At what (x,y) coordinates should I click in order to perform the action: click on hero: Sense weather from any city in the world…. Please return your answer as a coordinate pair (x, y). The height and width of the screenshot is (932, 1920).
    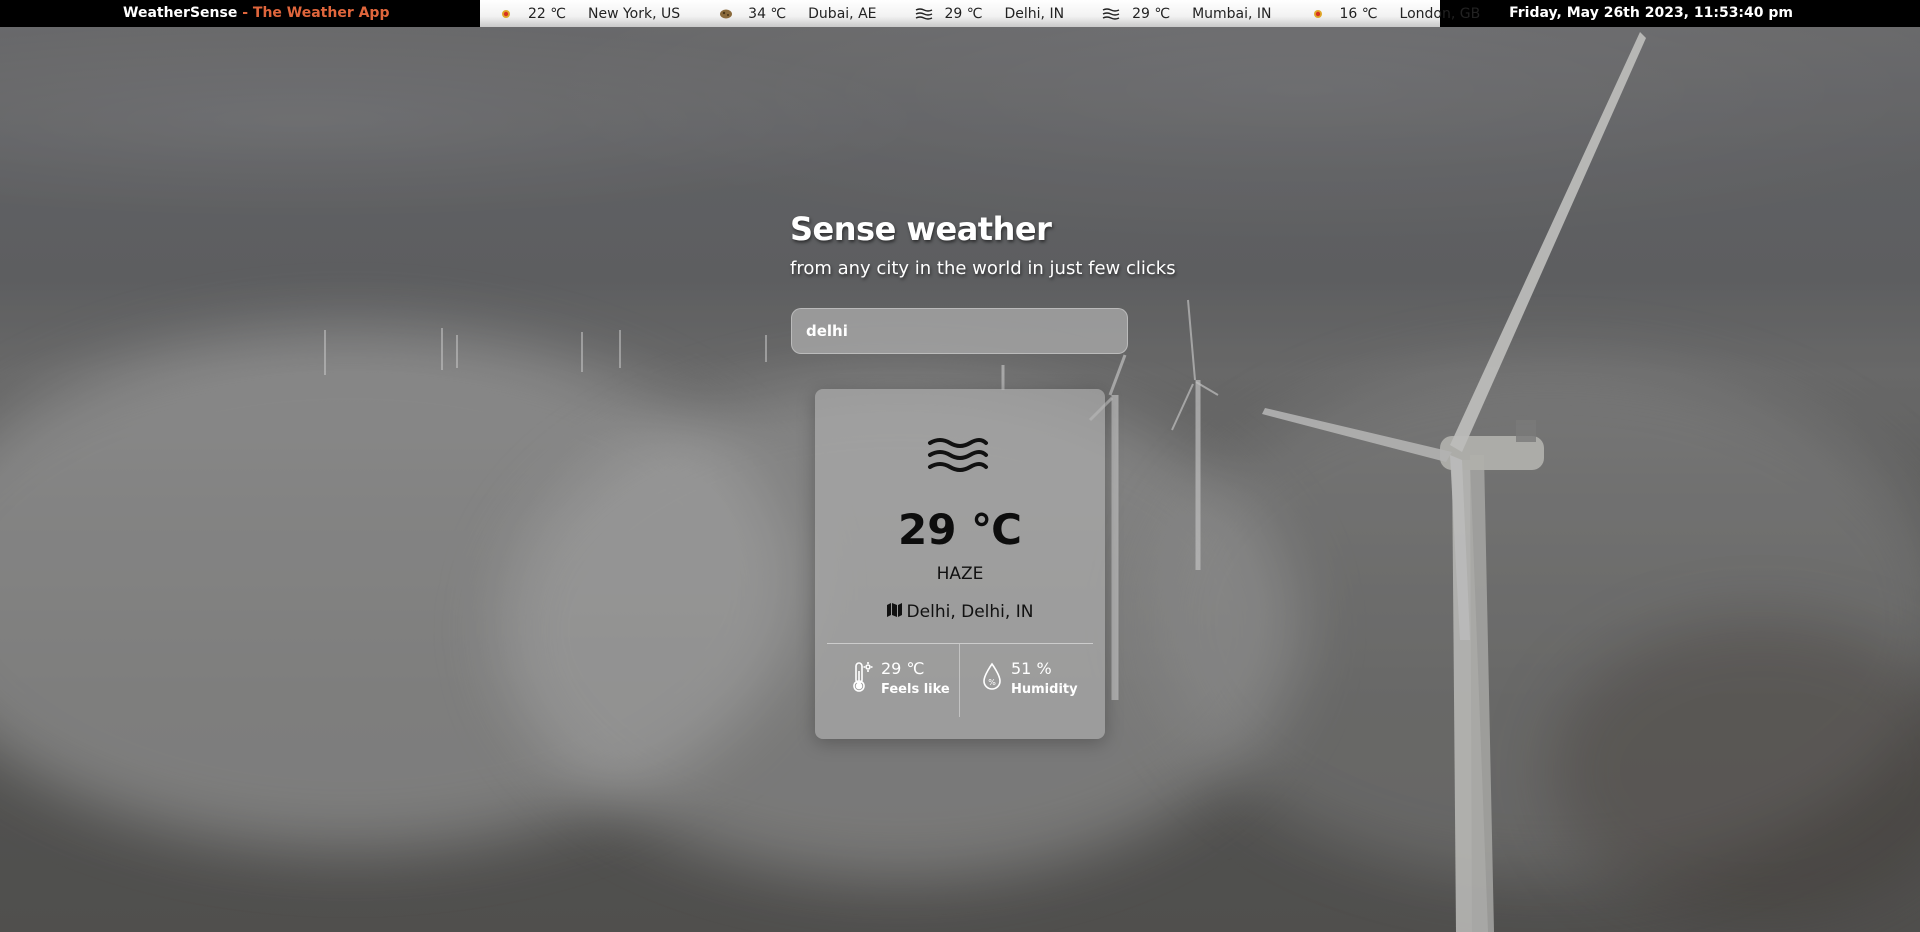
    Looking at the image, I should click on (983, 244).